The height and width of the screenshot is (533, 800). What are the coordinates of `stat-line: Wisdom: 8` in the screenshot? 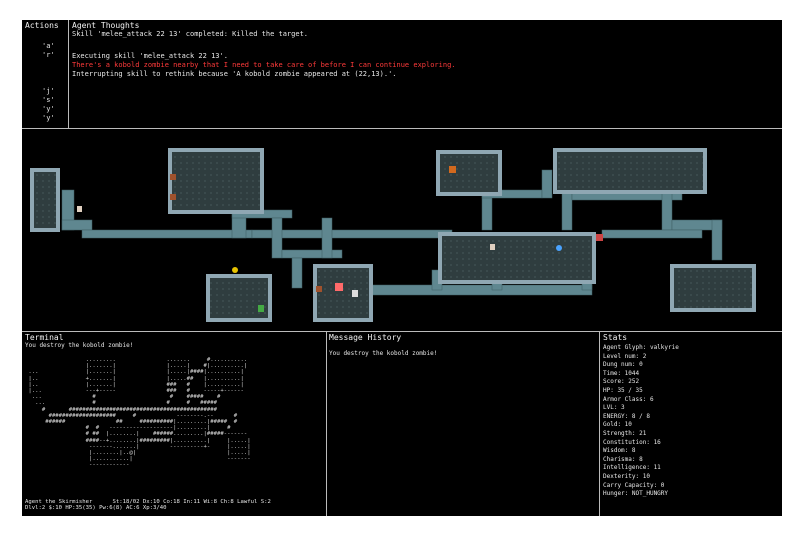 It's located at (619, 451).